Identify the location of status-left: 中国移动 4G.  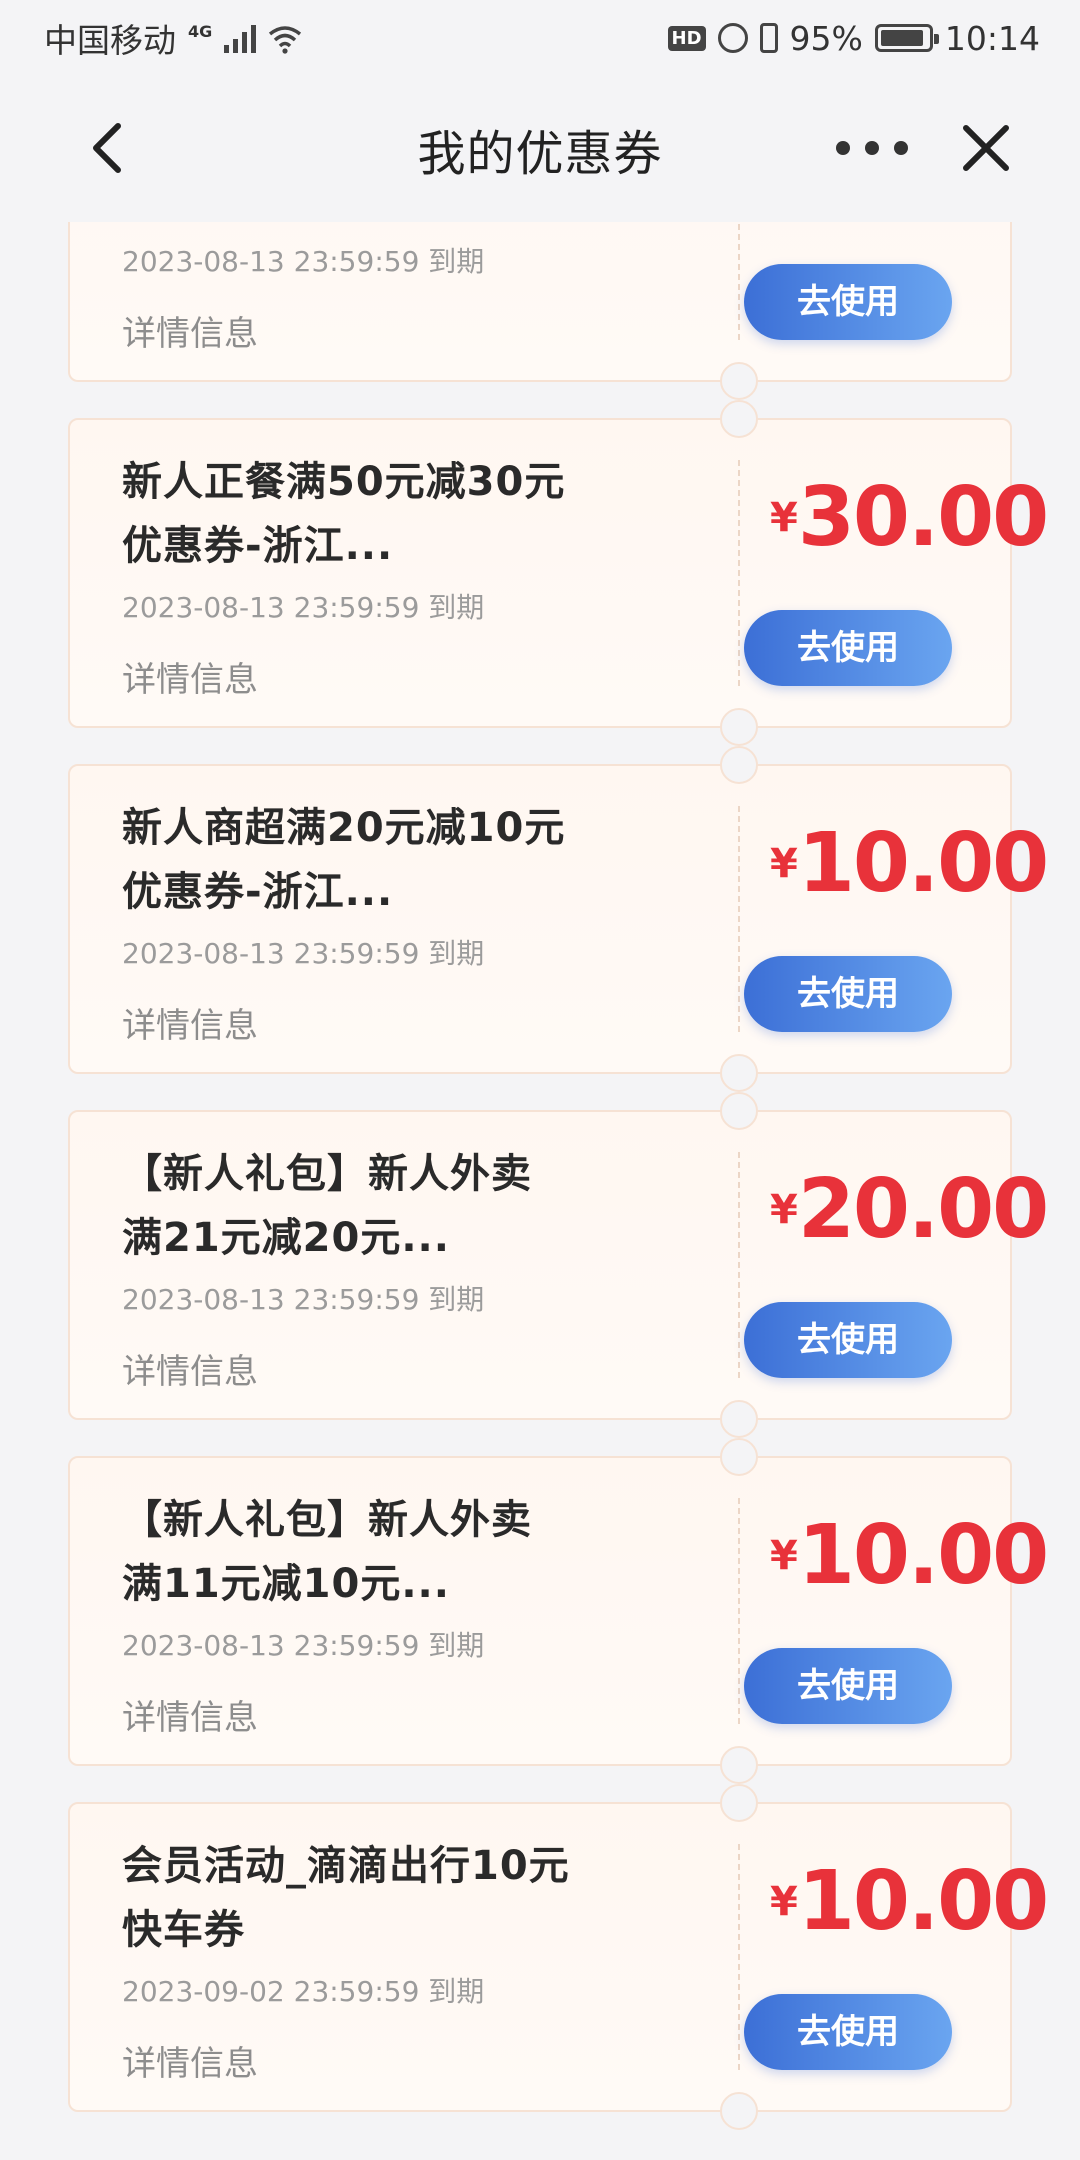
(173, 38).